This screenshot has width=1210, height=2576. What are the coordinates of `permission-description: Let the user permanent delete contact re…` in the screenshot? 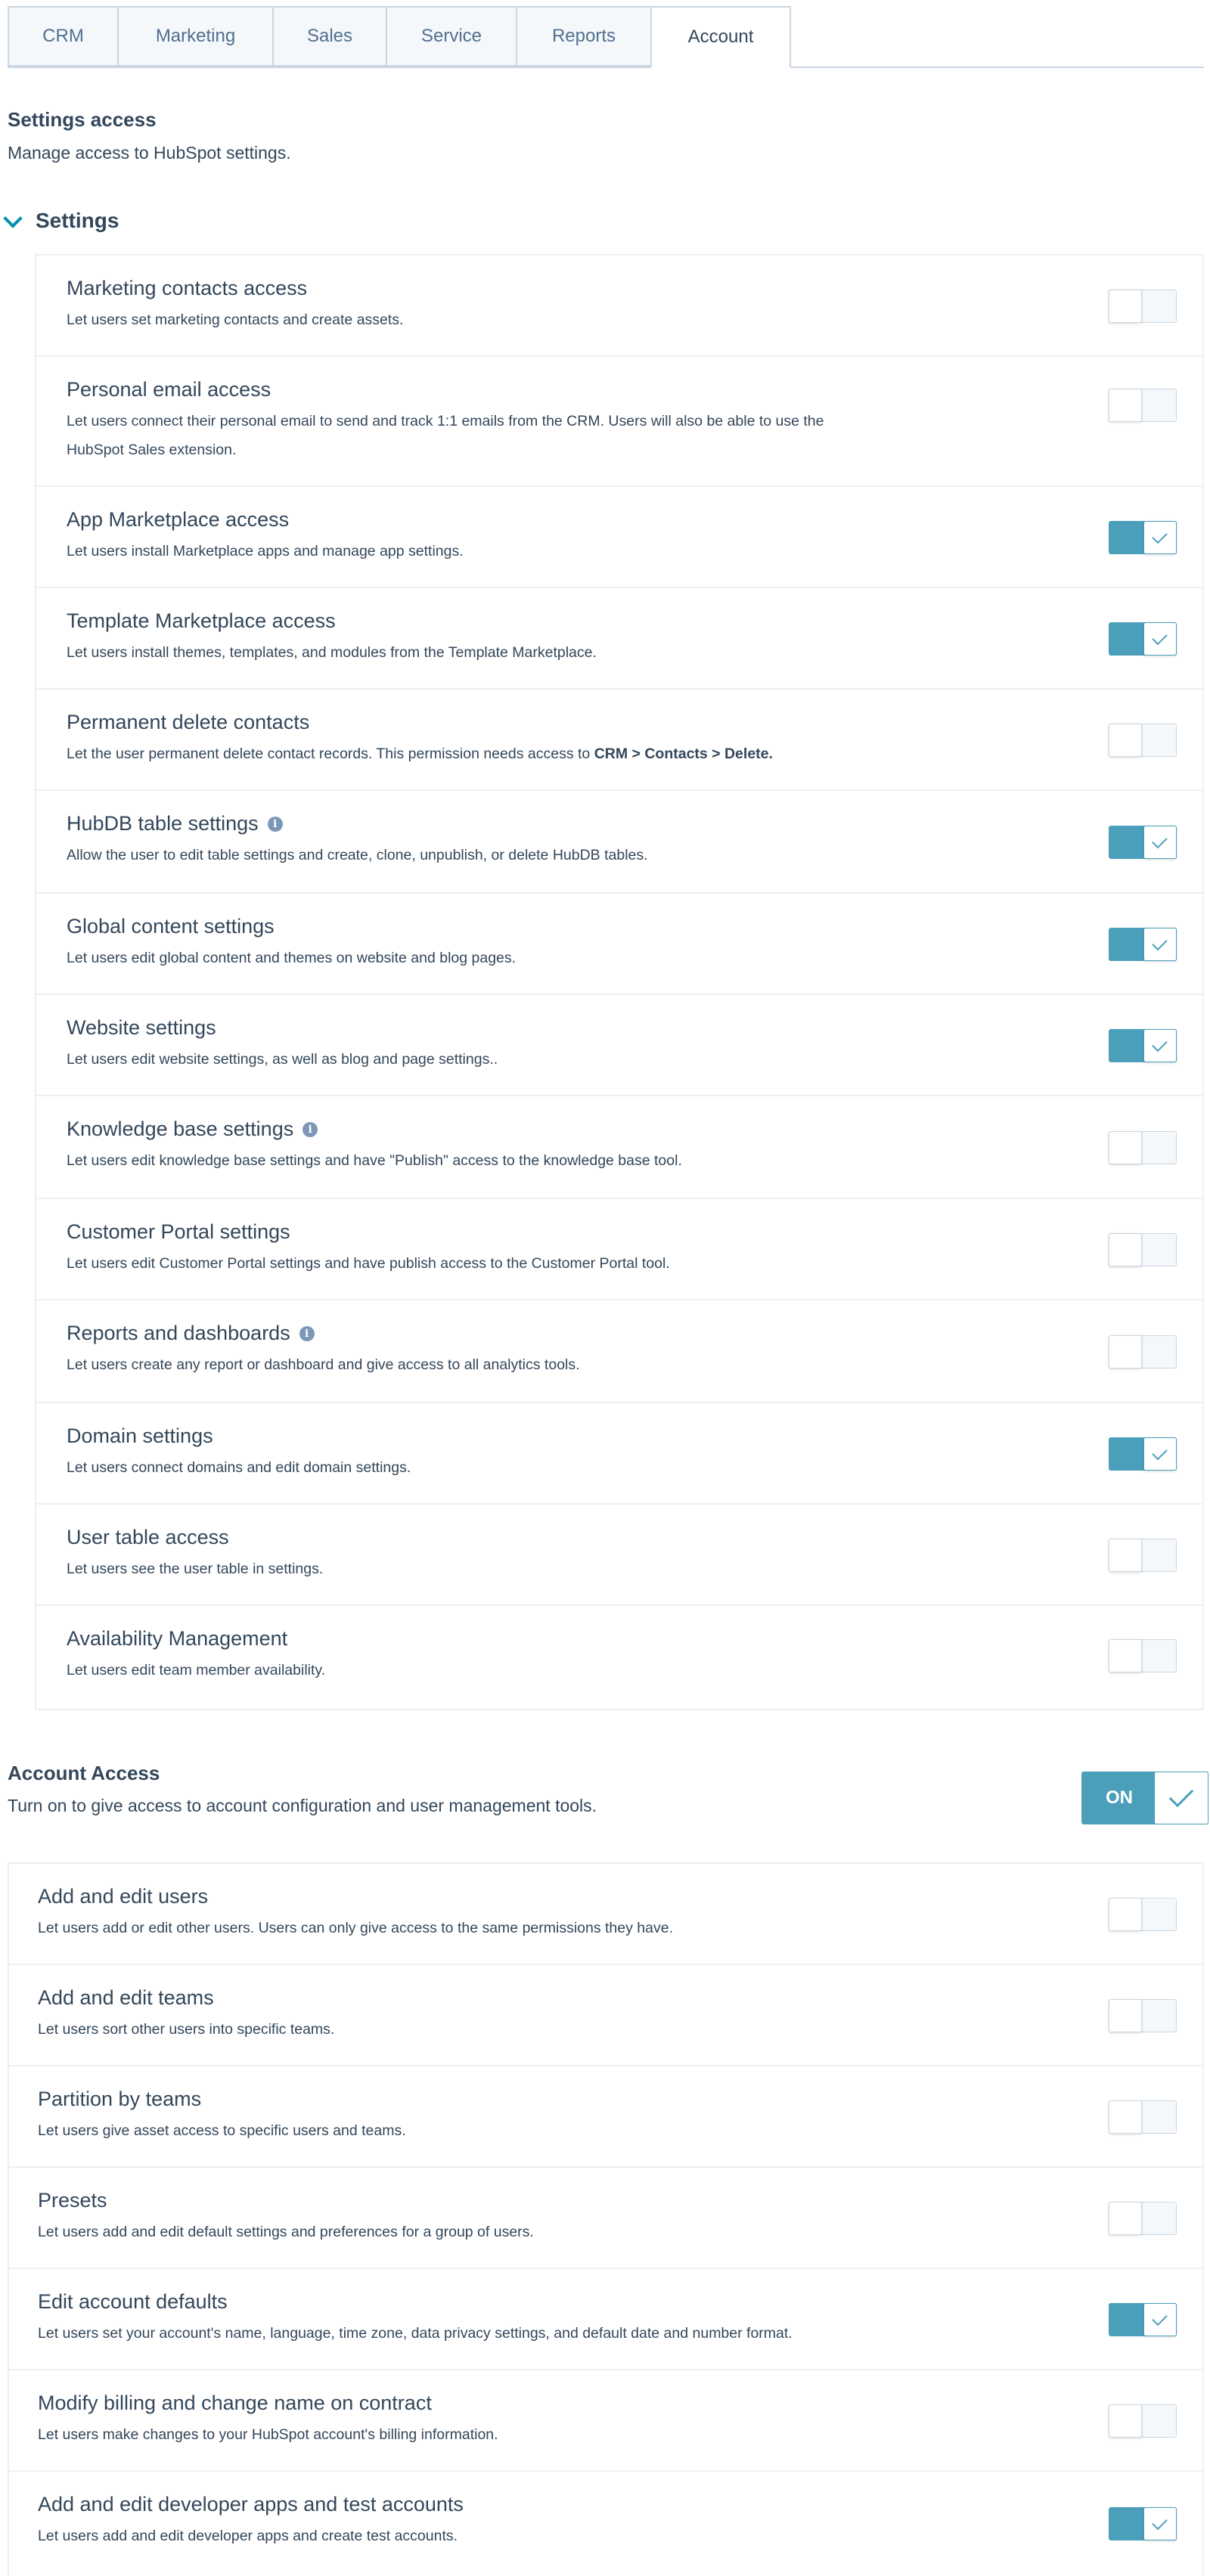 It's located at (420, 753).